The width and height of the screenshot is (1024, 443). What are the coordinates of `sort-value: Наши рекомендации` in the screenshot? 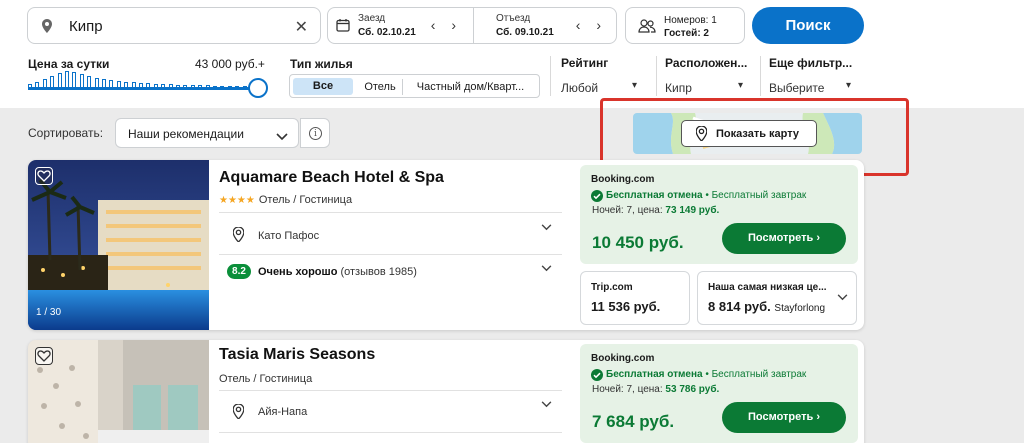 It's located at (186, 134).